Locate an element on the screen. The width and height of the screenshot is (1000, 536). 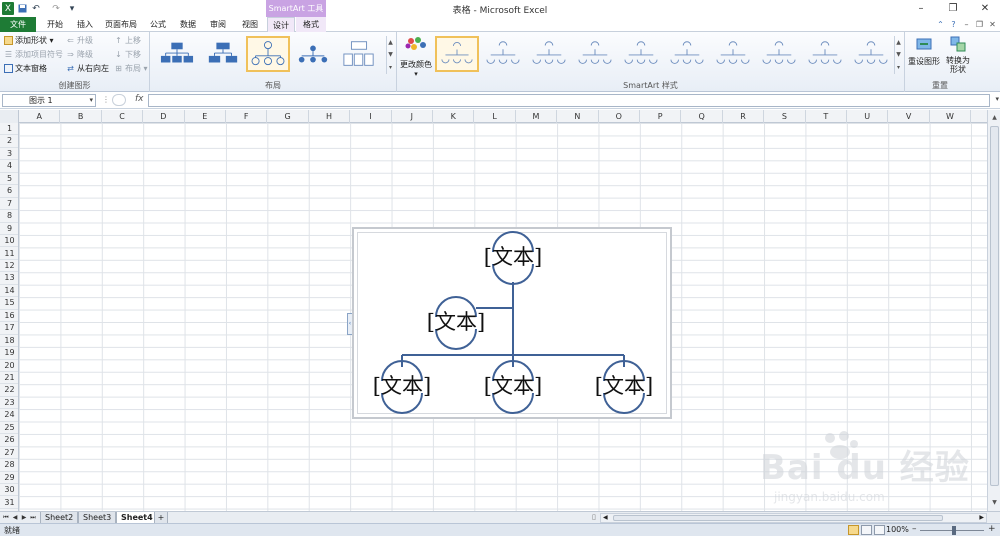
change-colors-button: 更改颜色 ▾ is located at coordinates (416, 57).